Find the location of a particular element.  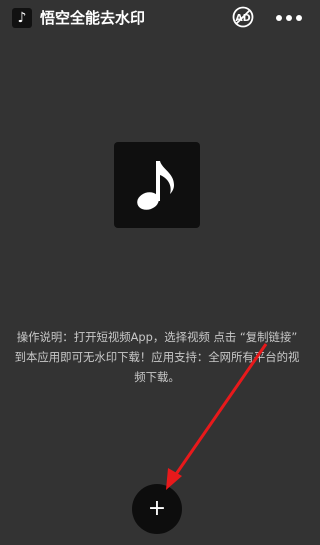

app-logo-icon: ♪ is located at coordinates (22, 18).